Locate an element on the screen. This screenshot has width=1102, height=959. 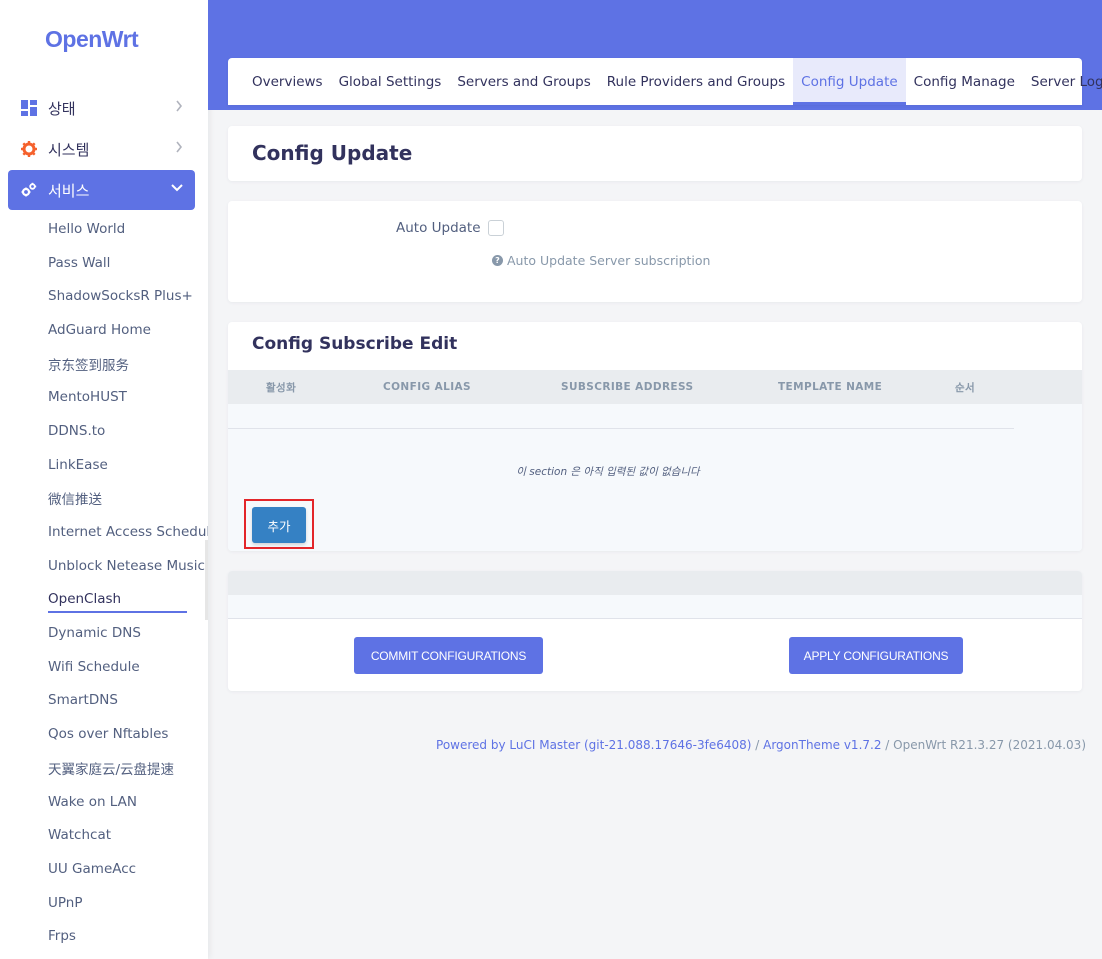
openwrt-version: OpenWrt R21.3.27 (2021.04.03) is located at coordinates (989, 745).